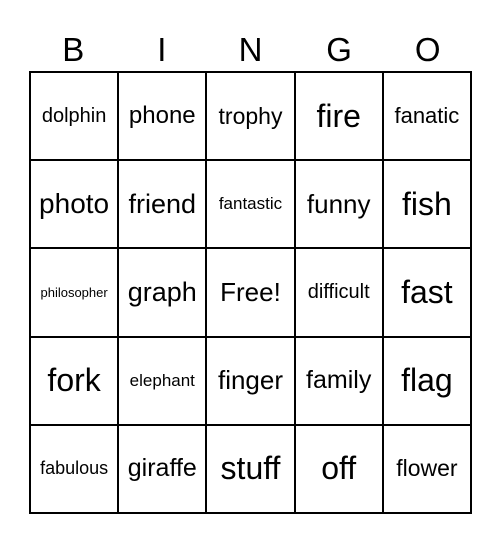 This screenshot has width=501, height=544. Describe the element at coordinates (250, 380) in the screenshot. I see `bingo-cell: finger` at that location.